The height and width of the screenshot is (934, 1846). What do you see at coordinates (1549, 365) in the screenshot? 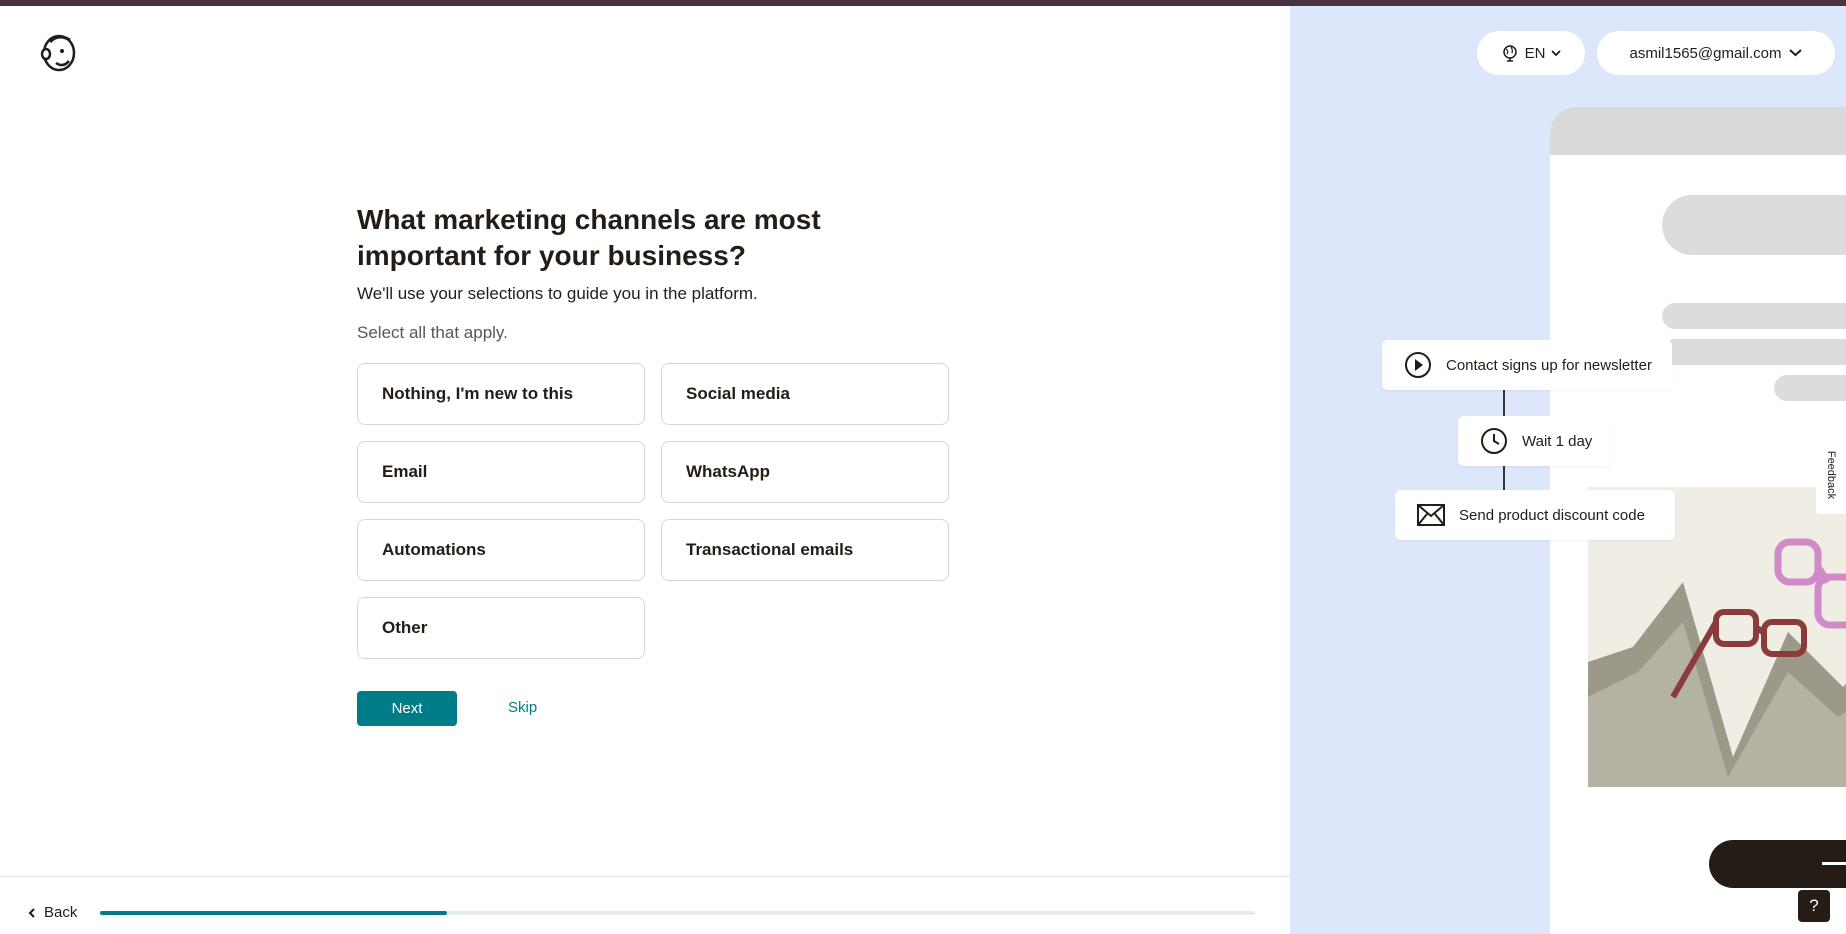
I see `flow-step-label: Contact signs up for newsletter` at bounding box center [1549, 365].